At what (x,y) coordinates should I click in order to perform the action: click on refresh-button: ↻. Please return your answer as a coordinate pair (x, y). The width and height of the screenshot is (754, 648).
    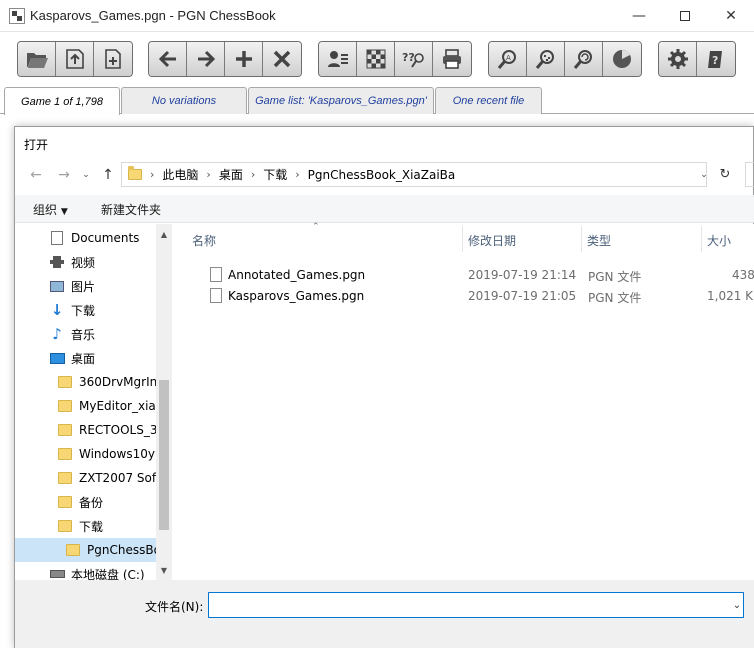
    Looking at the image, I should click on (725, 174).